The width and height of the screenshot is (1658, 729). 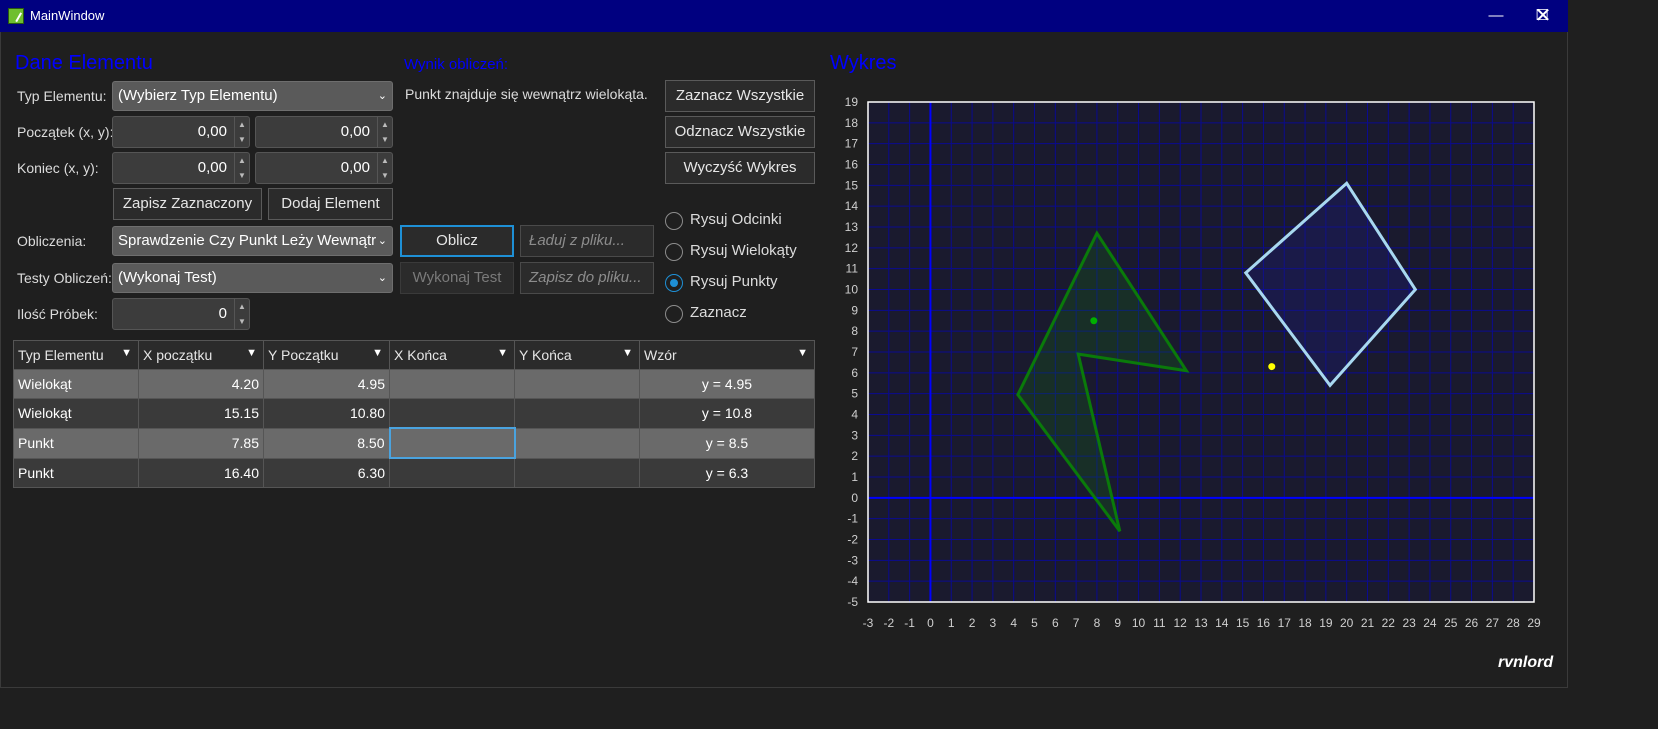 I want to click on x-tick-label: 10, so click(x=1139, y=623).